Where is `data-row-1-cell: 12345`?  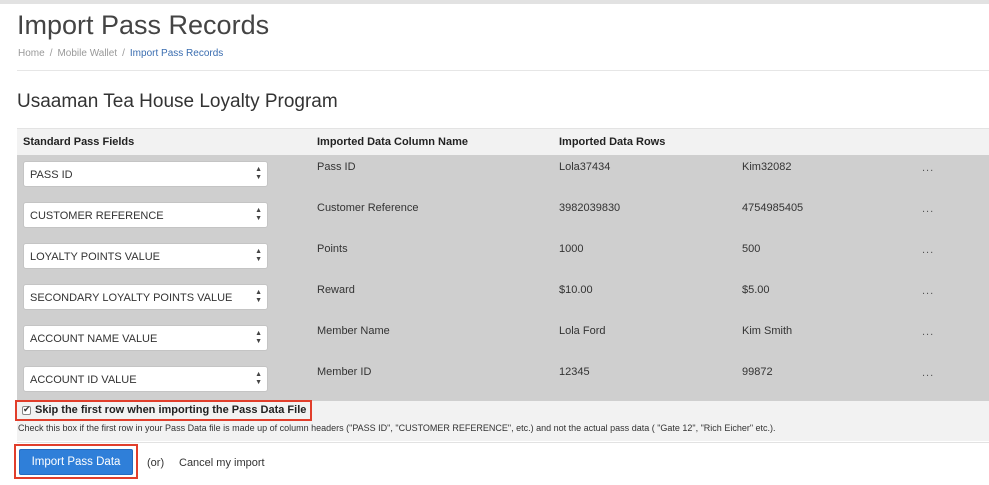
data-row-1-cell: 12345 is located at coordinates (574, 372).